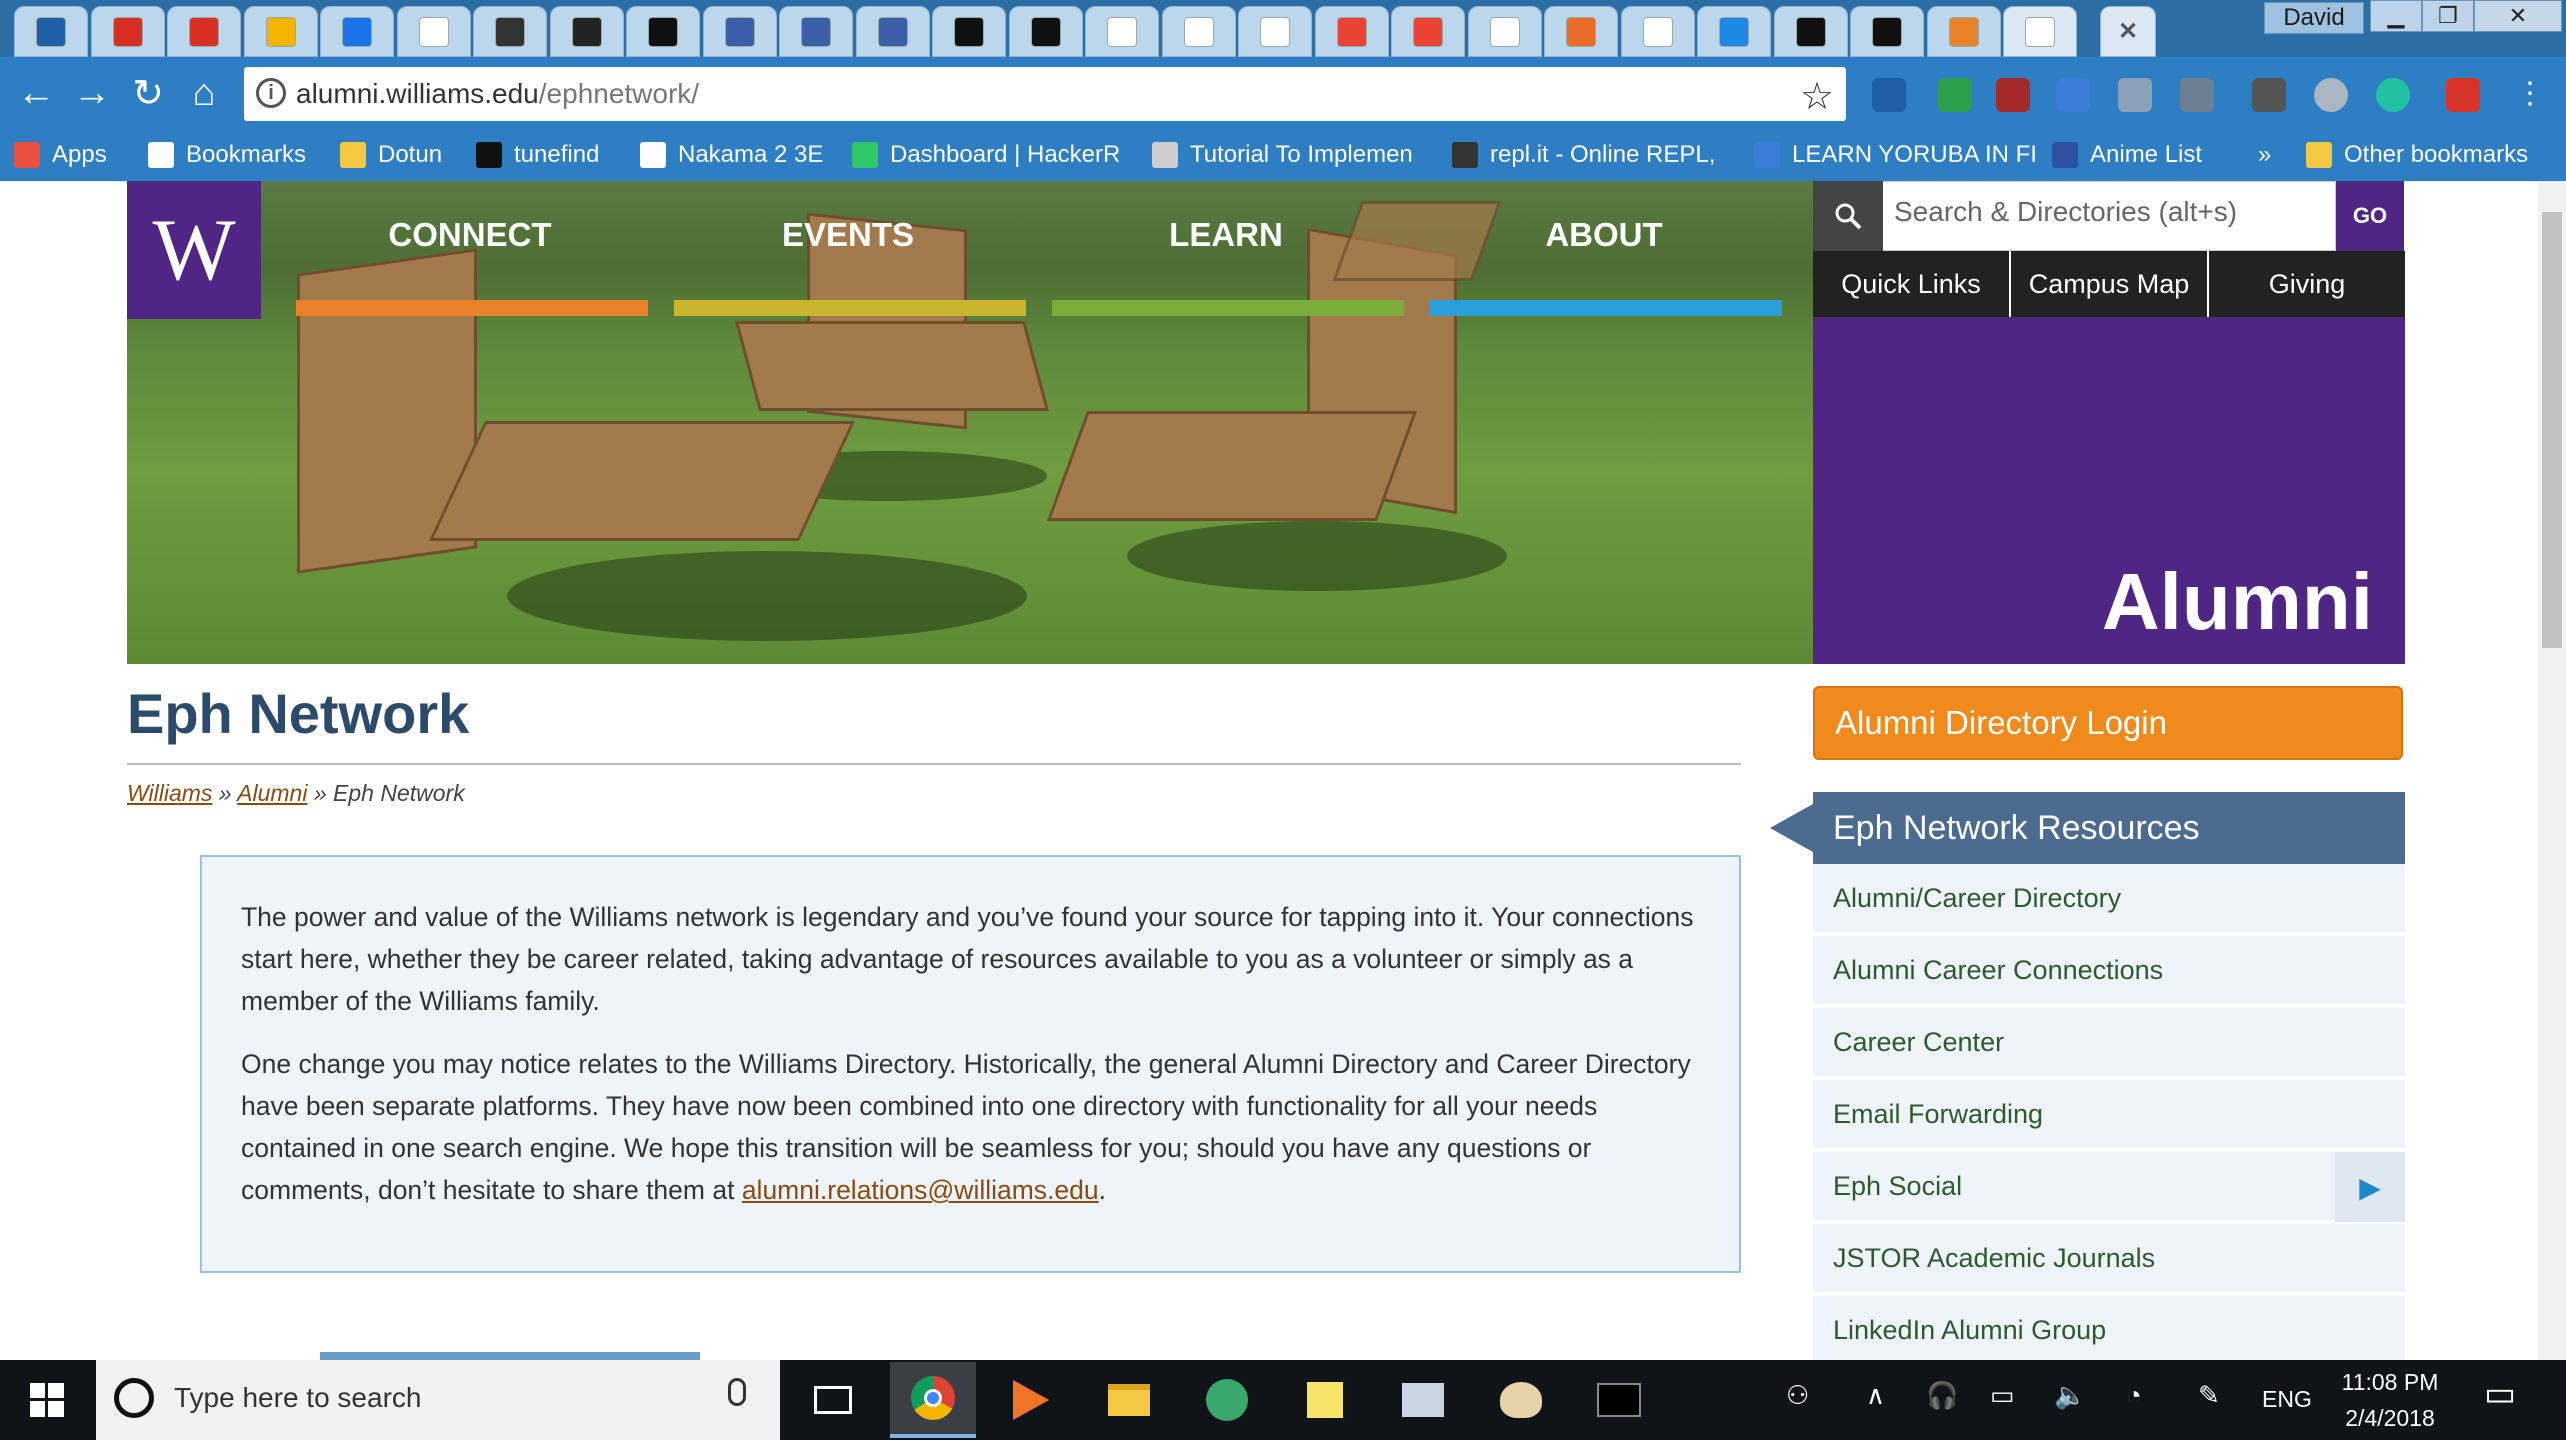  What do you see at coordinates (470, 235) in the screenshot?
I see `nav-connect: CONNECT` at bounding box center [470, 235].